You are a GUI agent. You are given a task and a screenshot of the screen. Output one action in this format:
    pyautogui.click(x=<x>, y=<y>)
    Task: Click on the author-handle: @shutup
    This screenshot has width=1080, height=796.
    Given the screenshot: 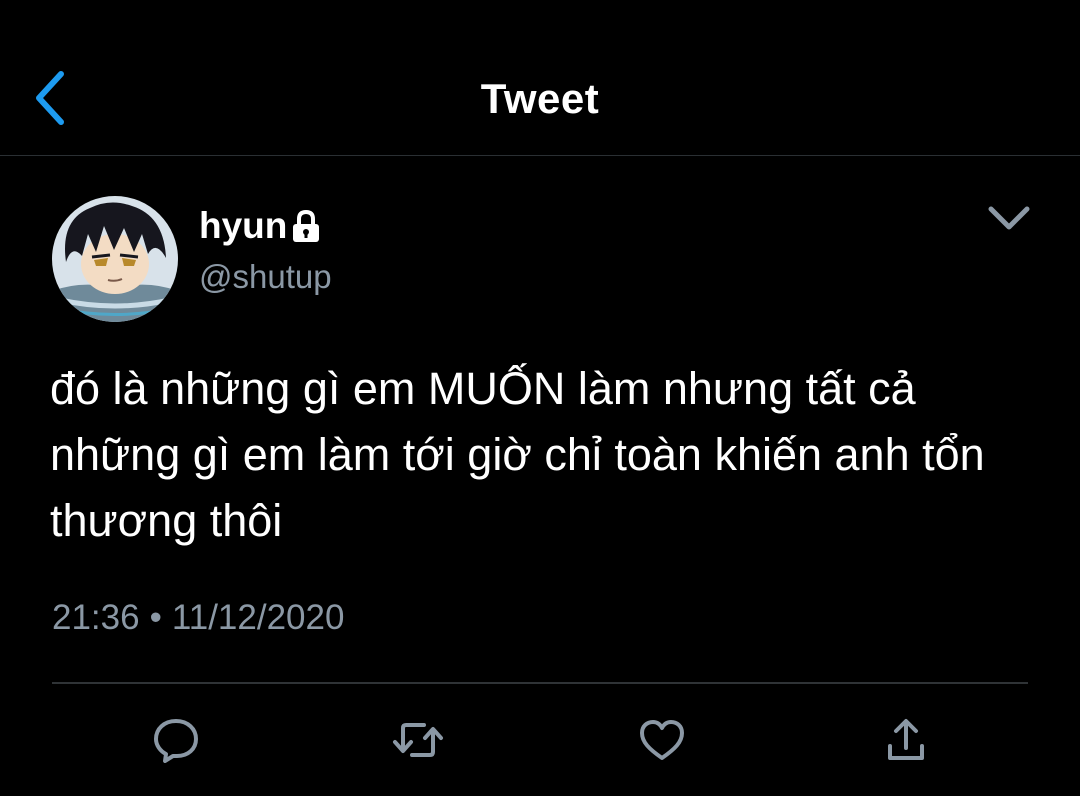 What is the action you would take?
    pyautogui.click(x=265, y=277)
    